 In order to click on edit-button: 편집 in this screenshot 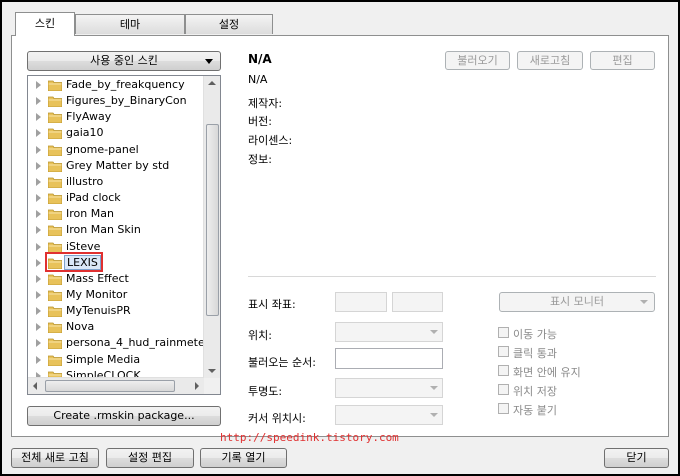, I will do `click(622, 60)`.